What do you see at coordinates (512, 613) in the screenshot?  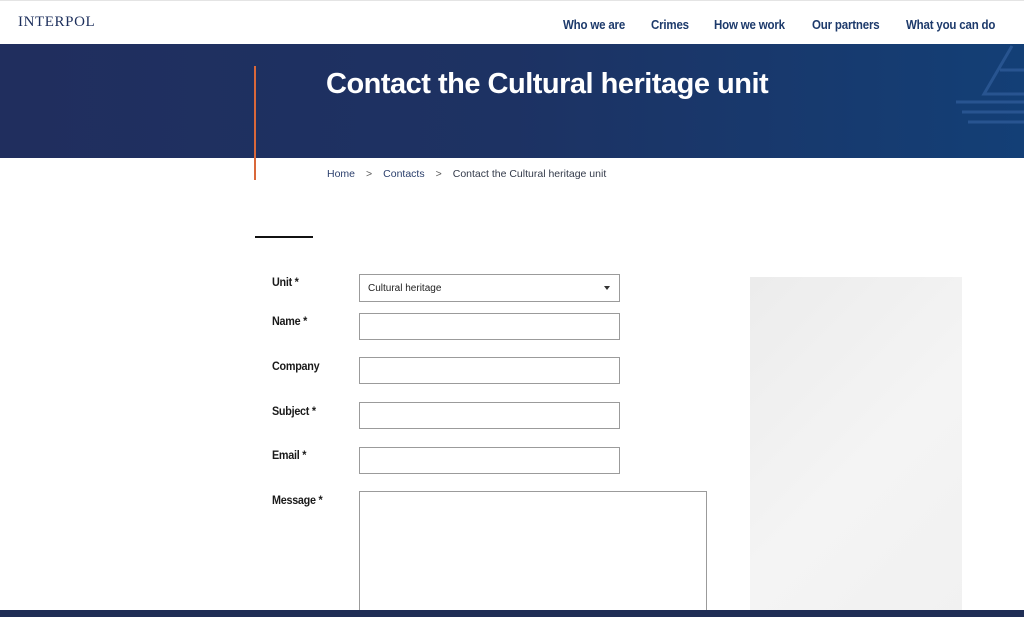 I see `footer-strip` at bounding box center [512, 613].